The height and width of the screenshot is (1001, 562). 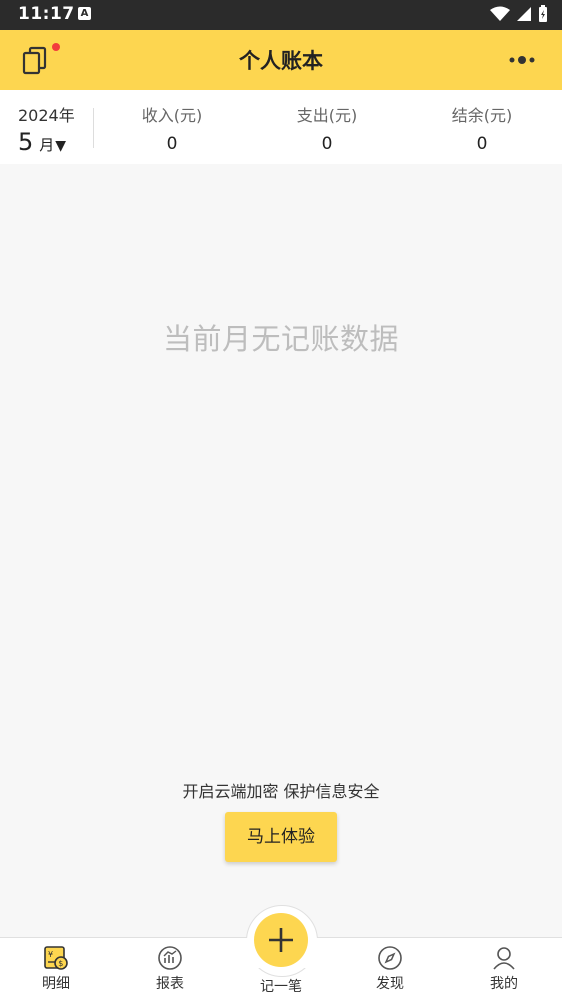 What do you see at coordinates (504, 984) in the screenshot?
I see `tab-label: 我的` at bounding box center [504, 984].